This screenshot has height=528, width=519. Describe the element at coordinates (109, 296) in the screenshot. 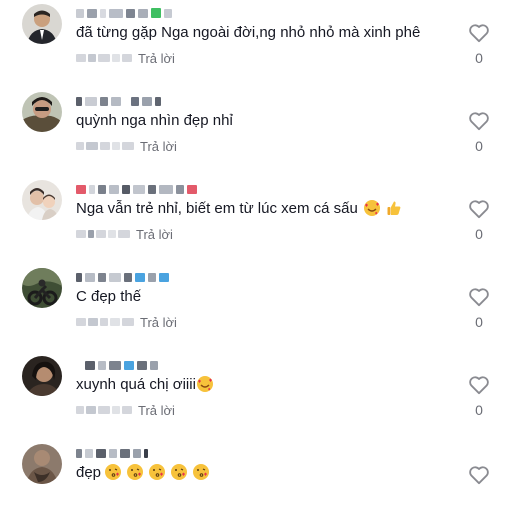

I see `comment-text: C đẹp thế` at that location.